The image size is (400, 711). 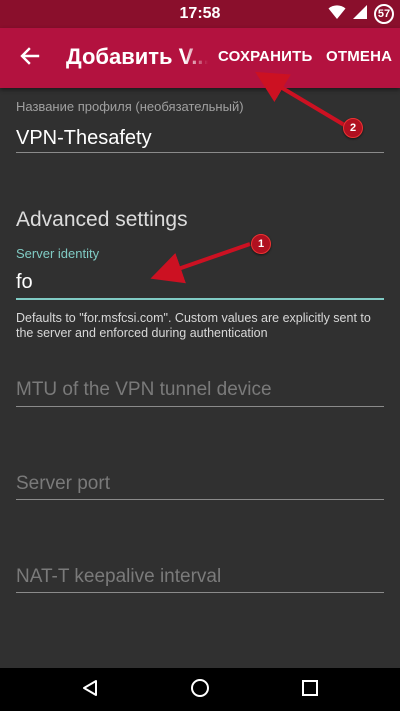 I want to click on status-icons: 57, so click(x=361, y=14).